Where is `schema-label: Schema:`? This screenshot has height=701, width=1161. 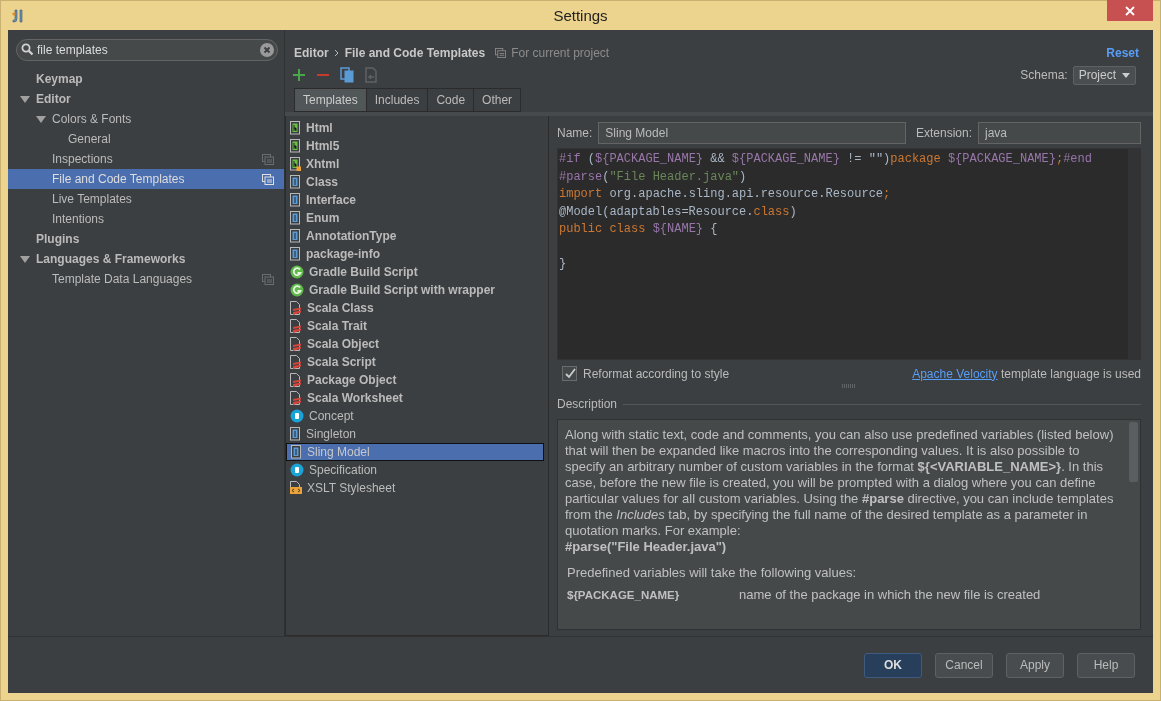 schema-label: Schema: is located at coordinates (1044, 75).